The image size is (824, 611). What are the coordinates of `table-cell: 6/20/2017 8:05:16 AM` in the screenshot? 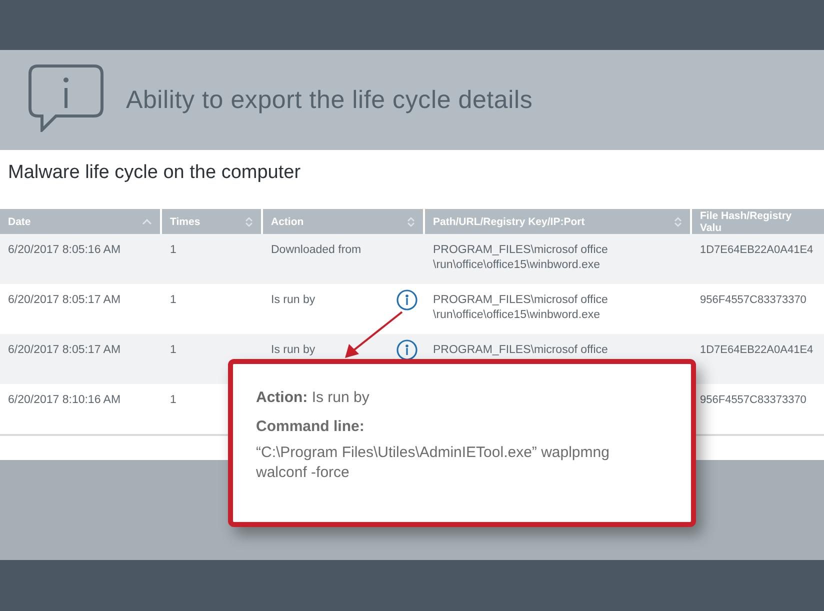 It's located at (64, 250).